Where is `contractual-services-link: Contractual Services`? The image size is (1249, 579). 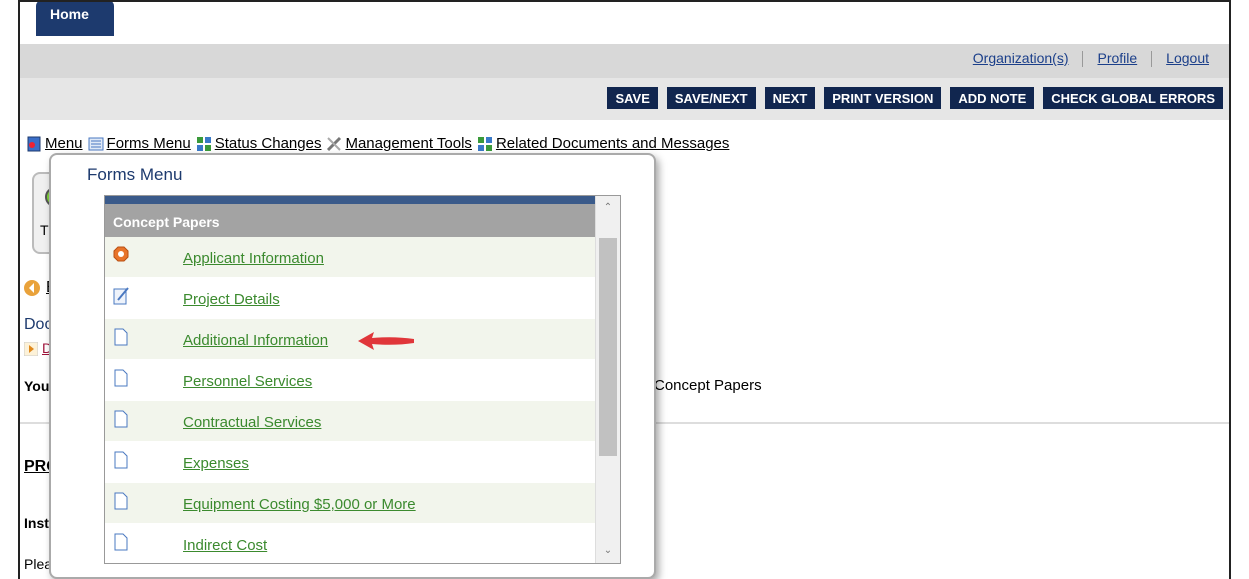 contractual-services-link: Contractual Services is located at coordinates (252, 422).